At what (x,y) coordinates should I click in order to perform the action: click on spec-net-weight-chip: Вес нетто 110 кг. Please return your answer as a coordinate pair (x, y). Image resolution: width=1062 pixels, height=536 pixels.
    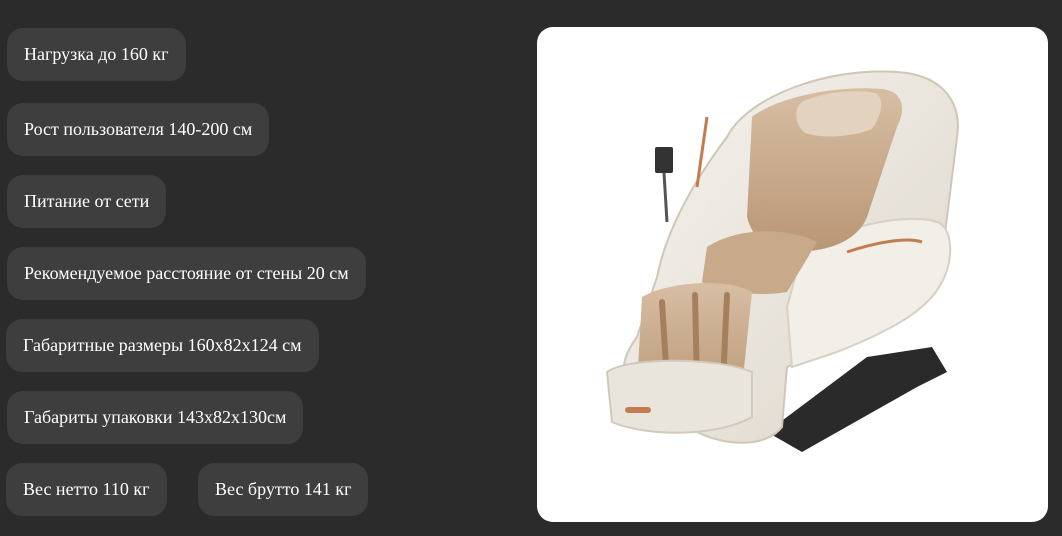
    Looking at the image, I should click on (86, 489).